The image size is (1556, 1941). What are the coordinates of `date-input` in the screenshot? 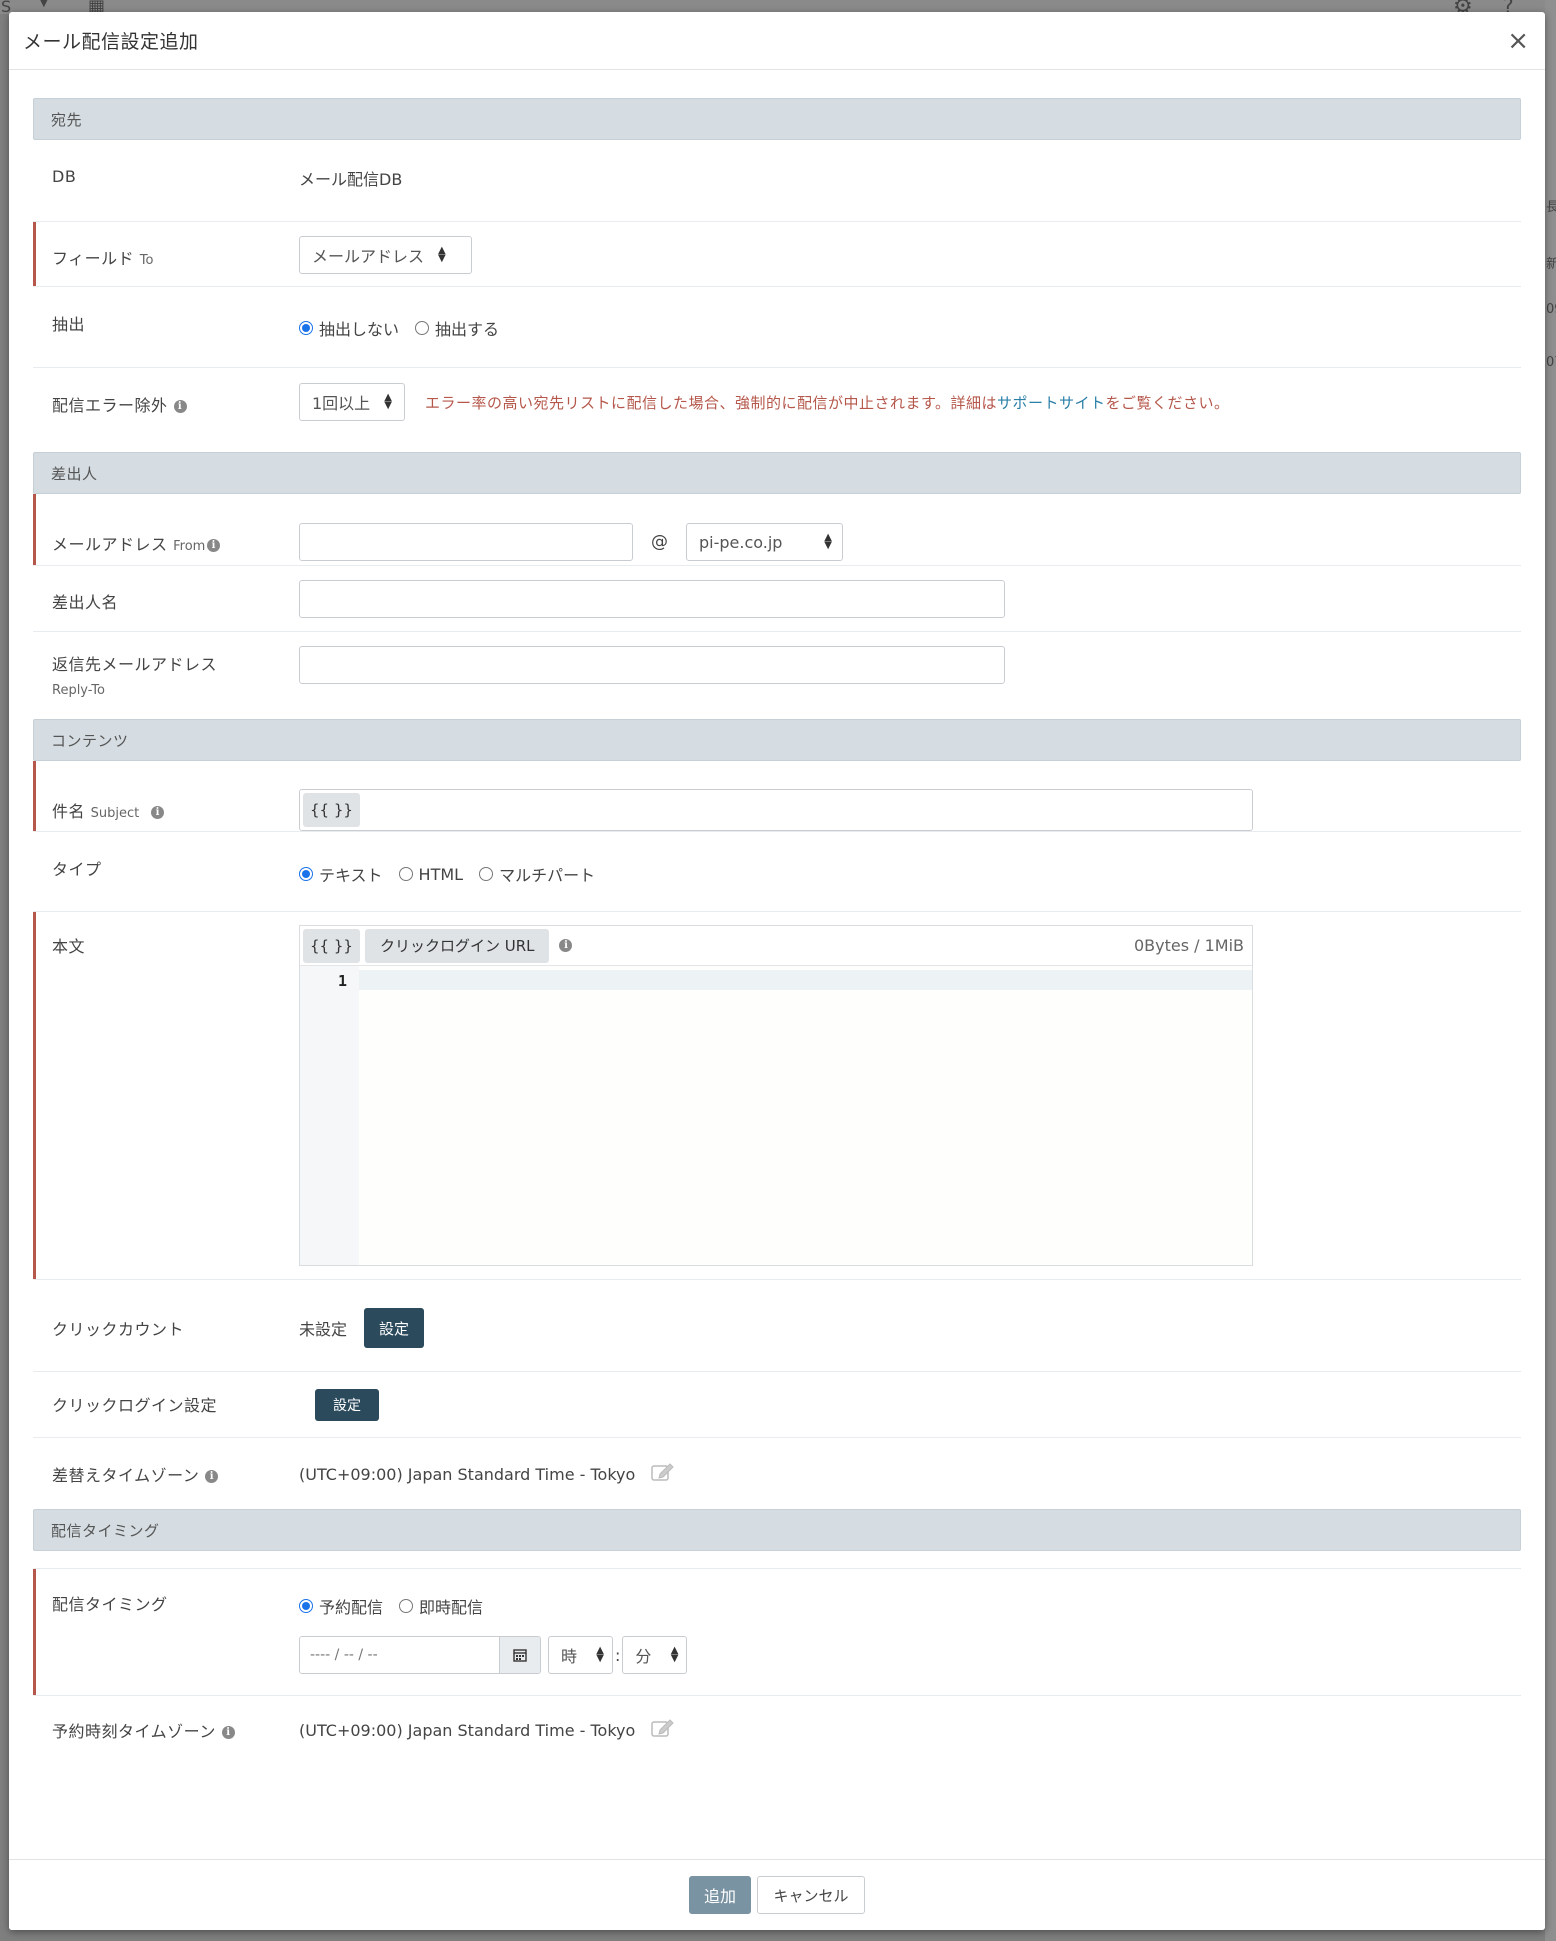 It's located at (399, 1655).